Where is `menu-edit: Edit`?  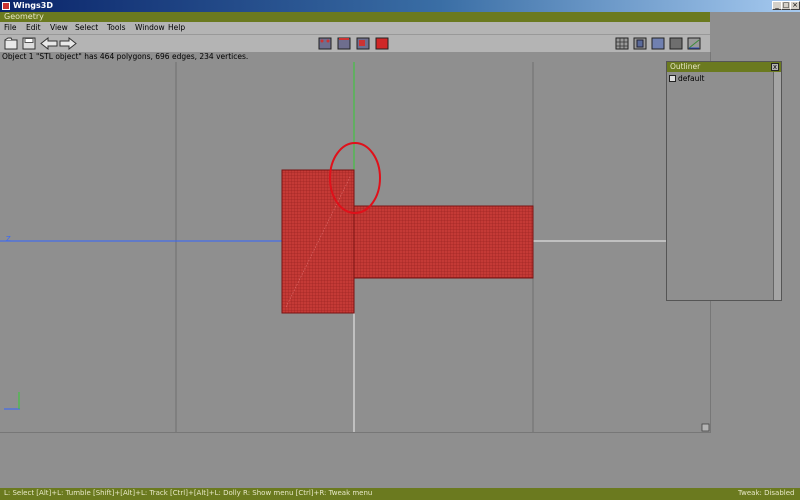
menu-edit: Edit is located at coordinates (33, 27).